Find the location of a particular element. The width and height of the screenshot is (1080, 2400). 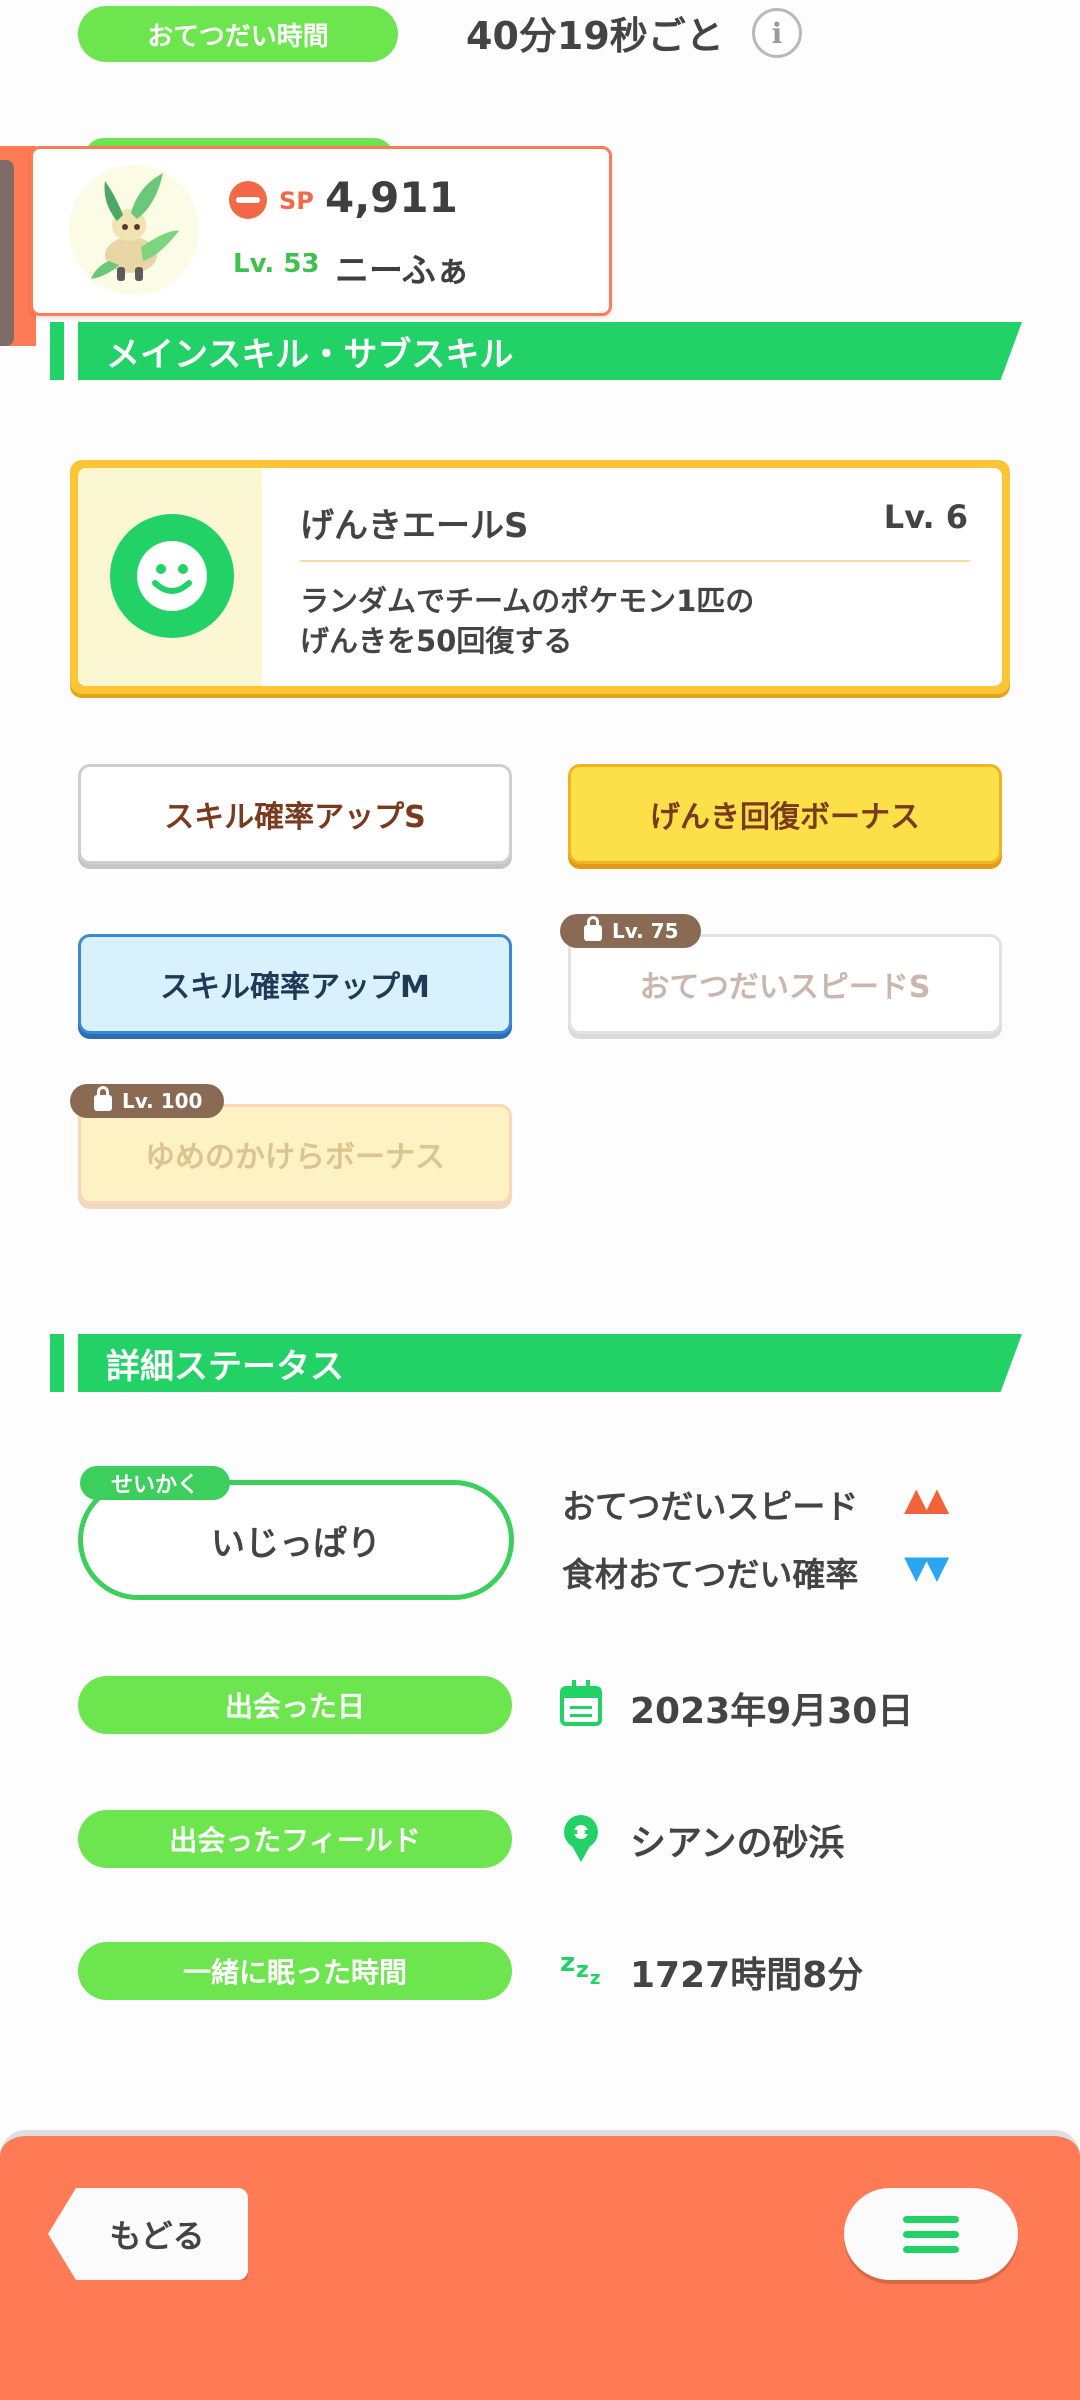

sub-skill-5-label: ゆめのかけらボーナス is located at coordinates (295, 1157).